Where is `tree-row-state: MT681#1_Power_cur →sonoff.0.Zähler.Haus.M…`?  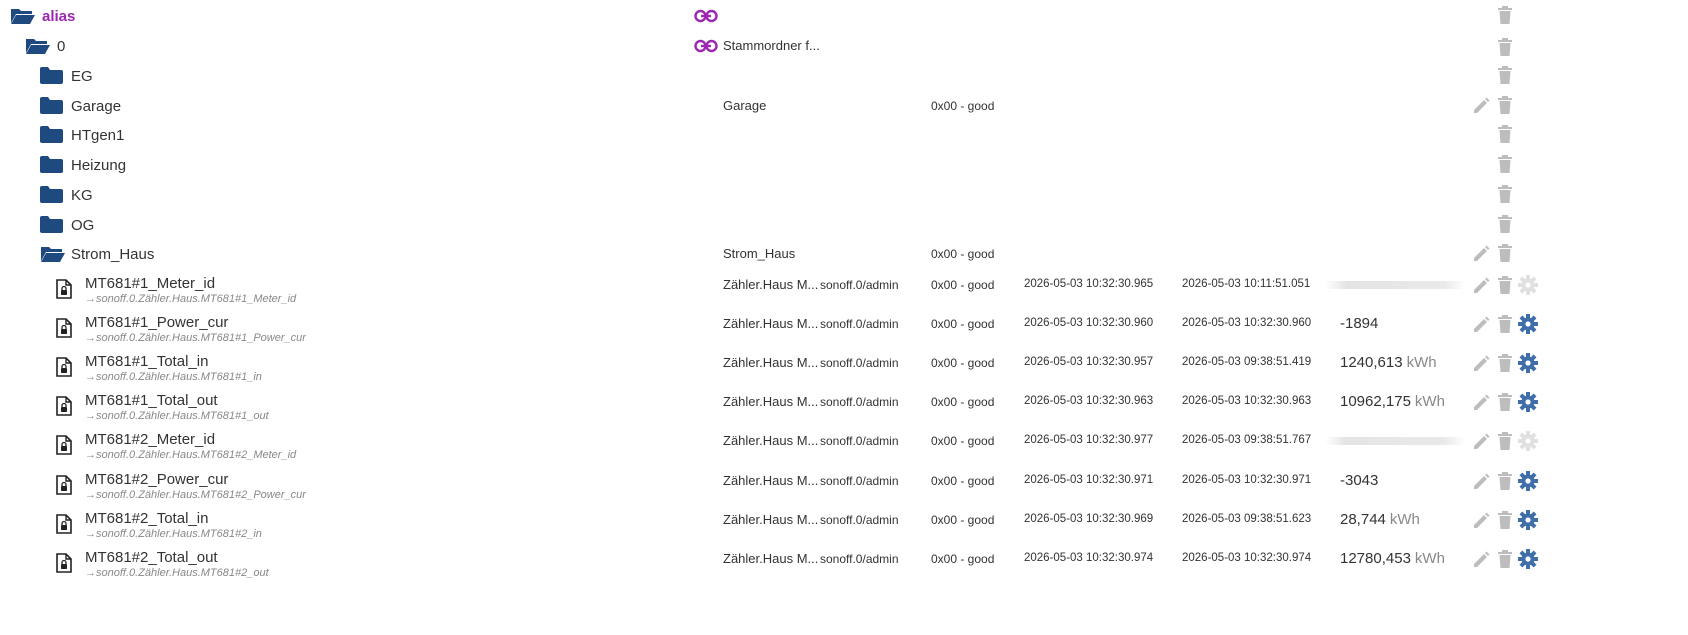 tree-row-state: MT681#1_Power_cur →sonoff.0.Zähler.Haus.M… is located at coordinates (844, 330).